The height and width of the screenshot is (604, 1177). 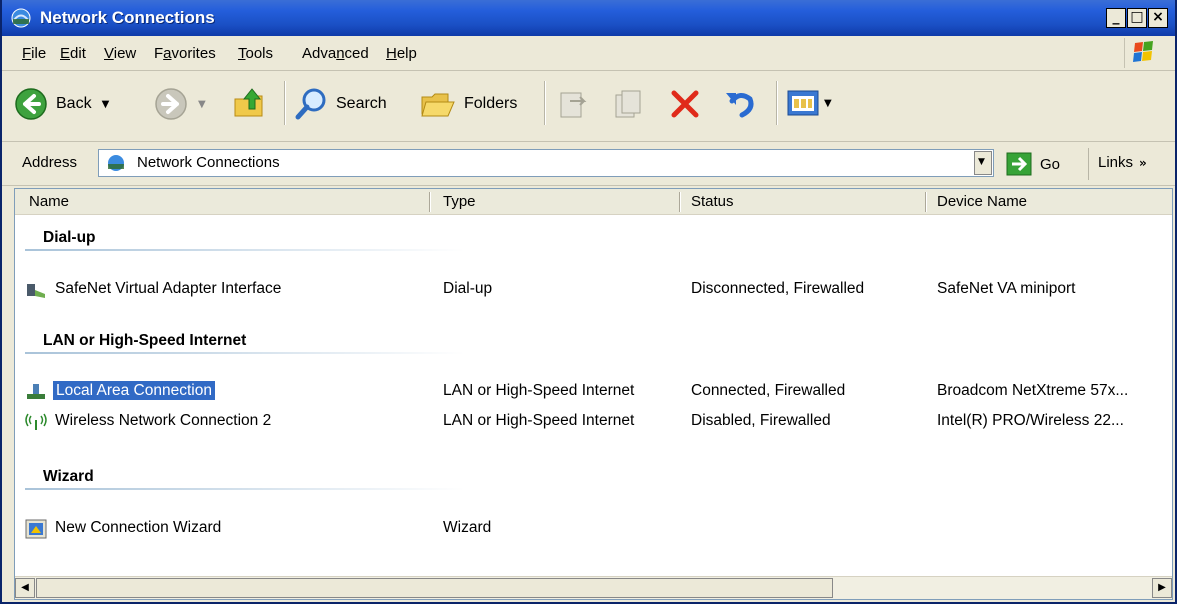 What do you see at coordinates (459, 201) in the screenshot?
I see `column-header-type: Type` at bounding box center [459, 201].